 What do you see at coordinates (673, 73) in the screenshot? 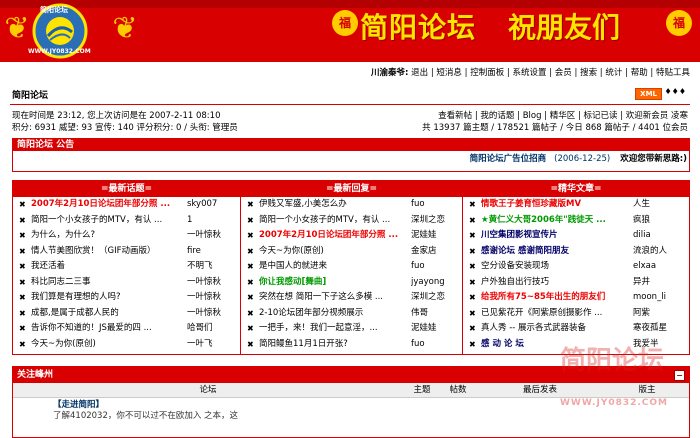
I see `nav-tools: 特贴工具` at bounding box center [673, 73].